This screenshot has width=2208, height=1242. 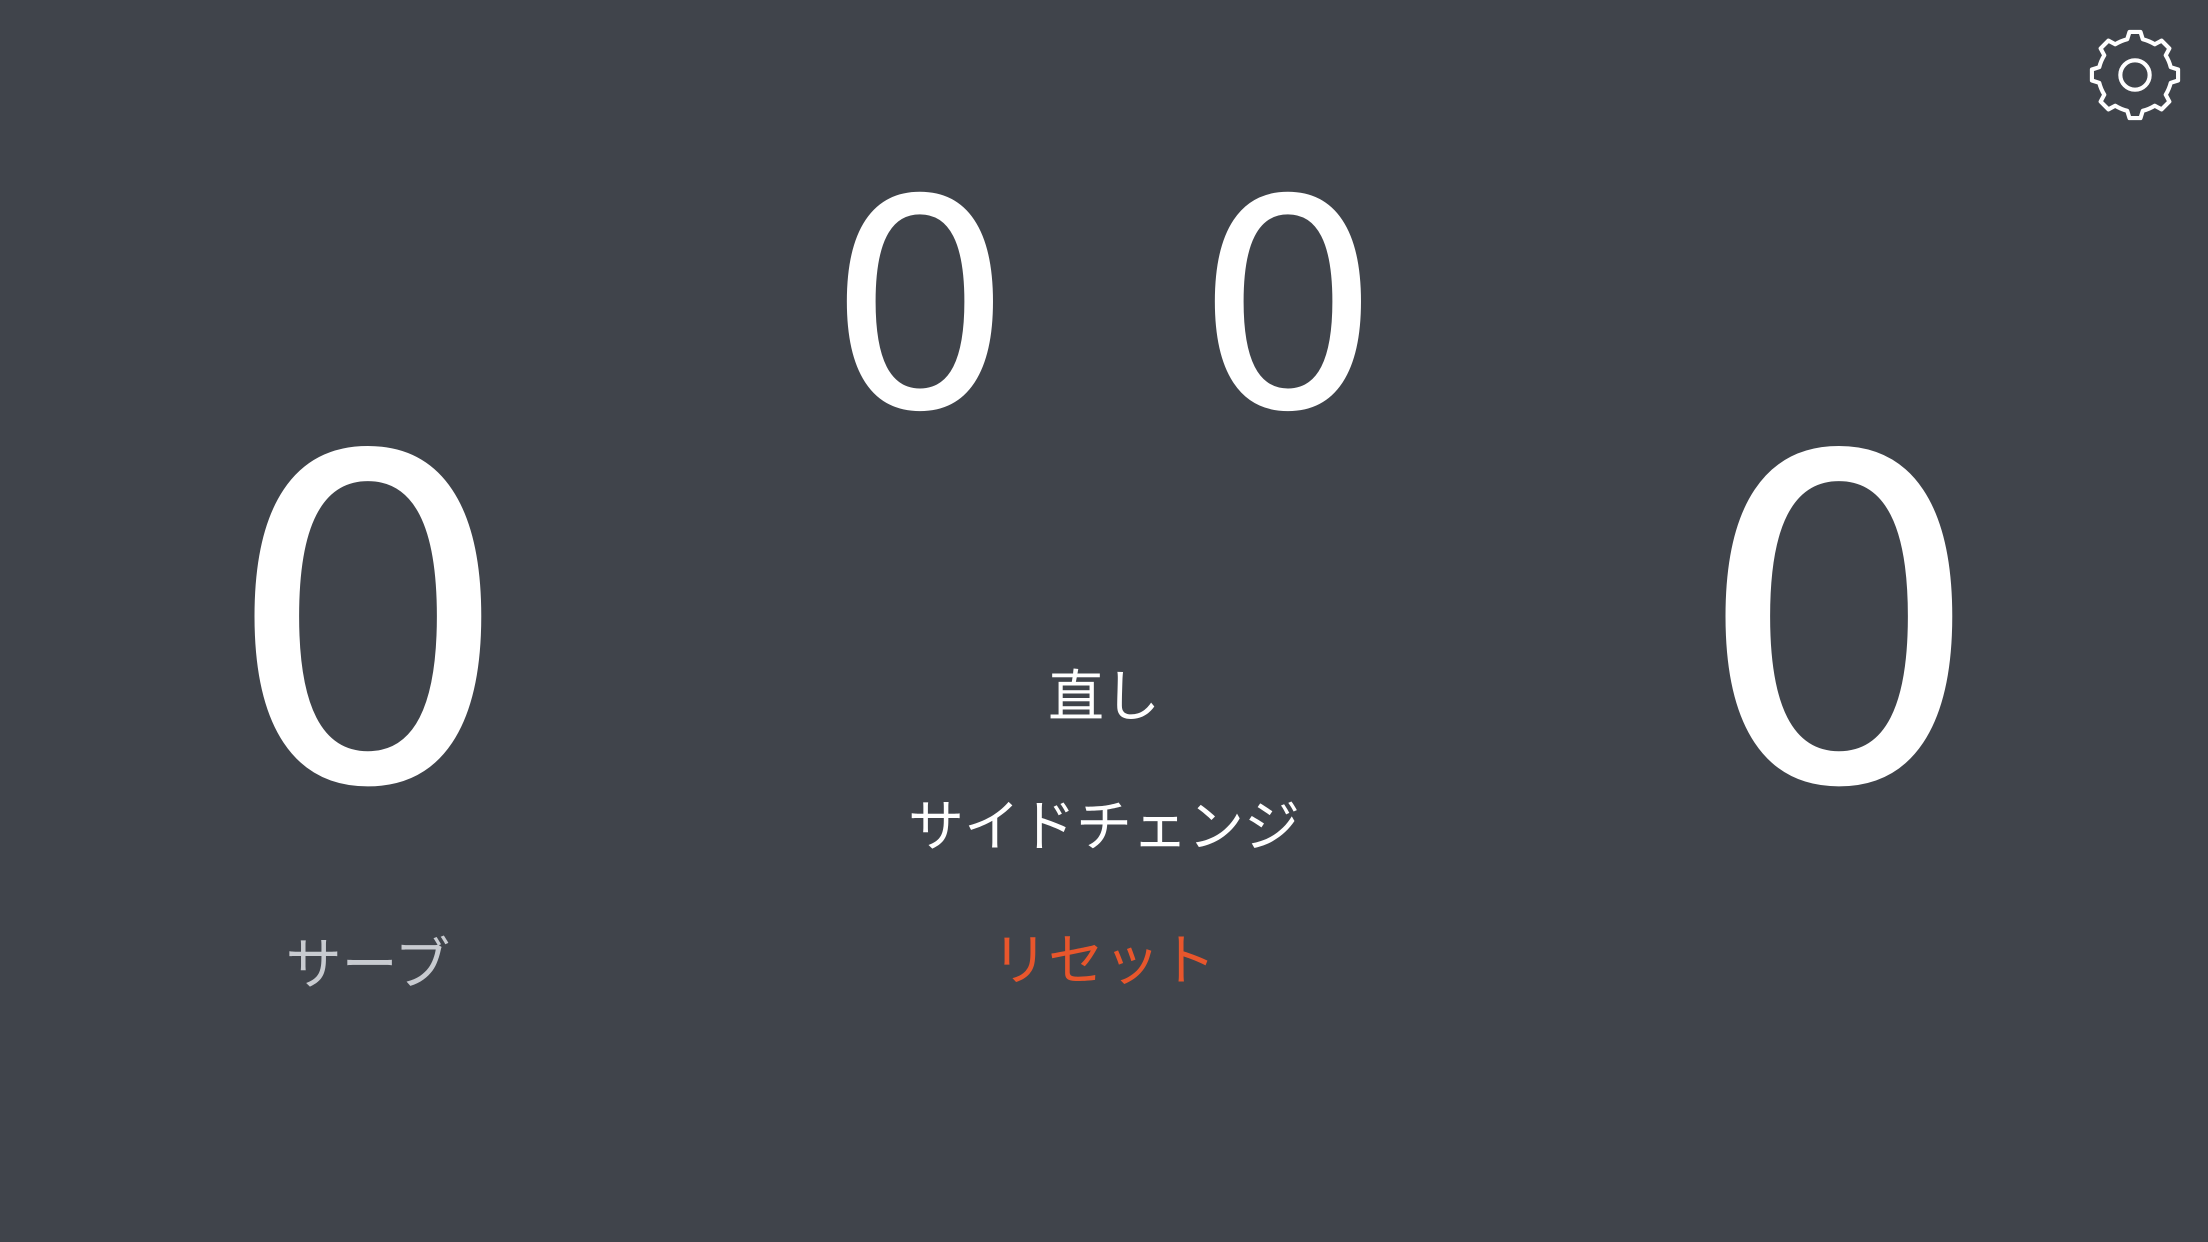 I want to click on side-change-button: サイドチェンジ, so click(x=1104, y=828).